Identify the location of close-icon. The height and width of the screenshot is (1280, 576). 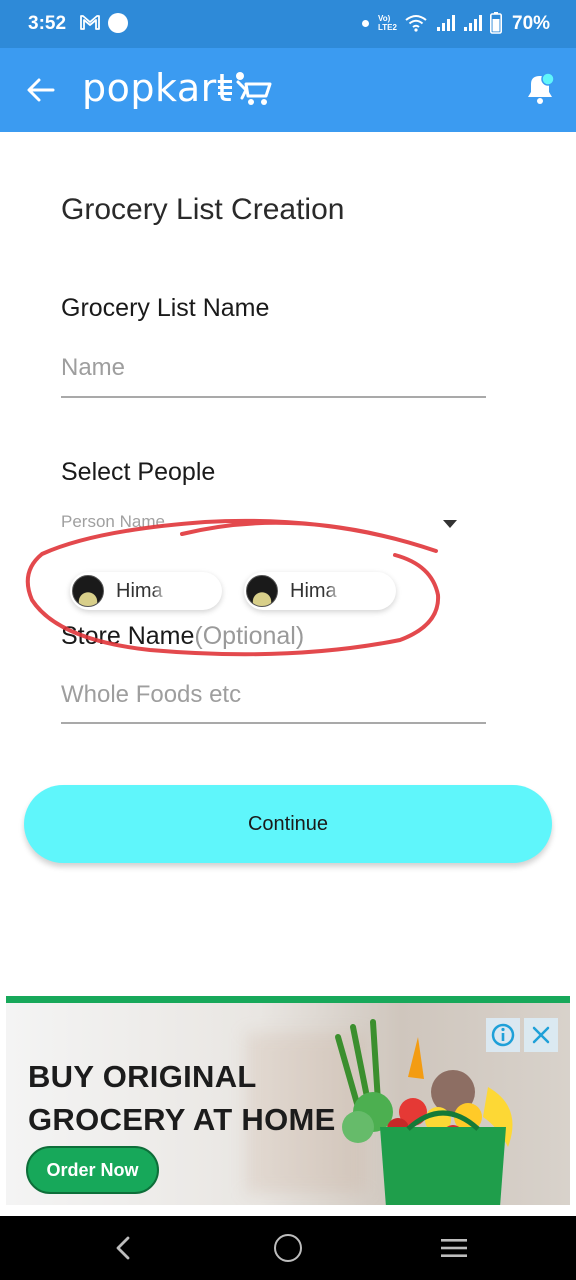
(541, 1035).